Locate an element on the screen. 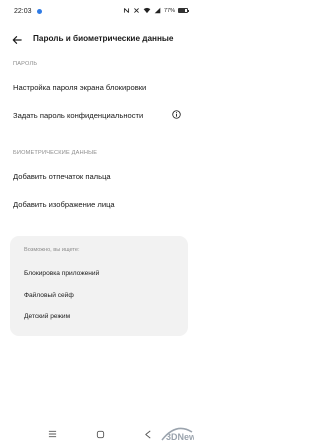 This screenshot has width=320, height=447. home-icon is located at coordinates (100, 434).